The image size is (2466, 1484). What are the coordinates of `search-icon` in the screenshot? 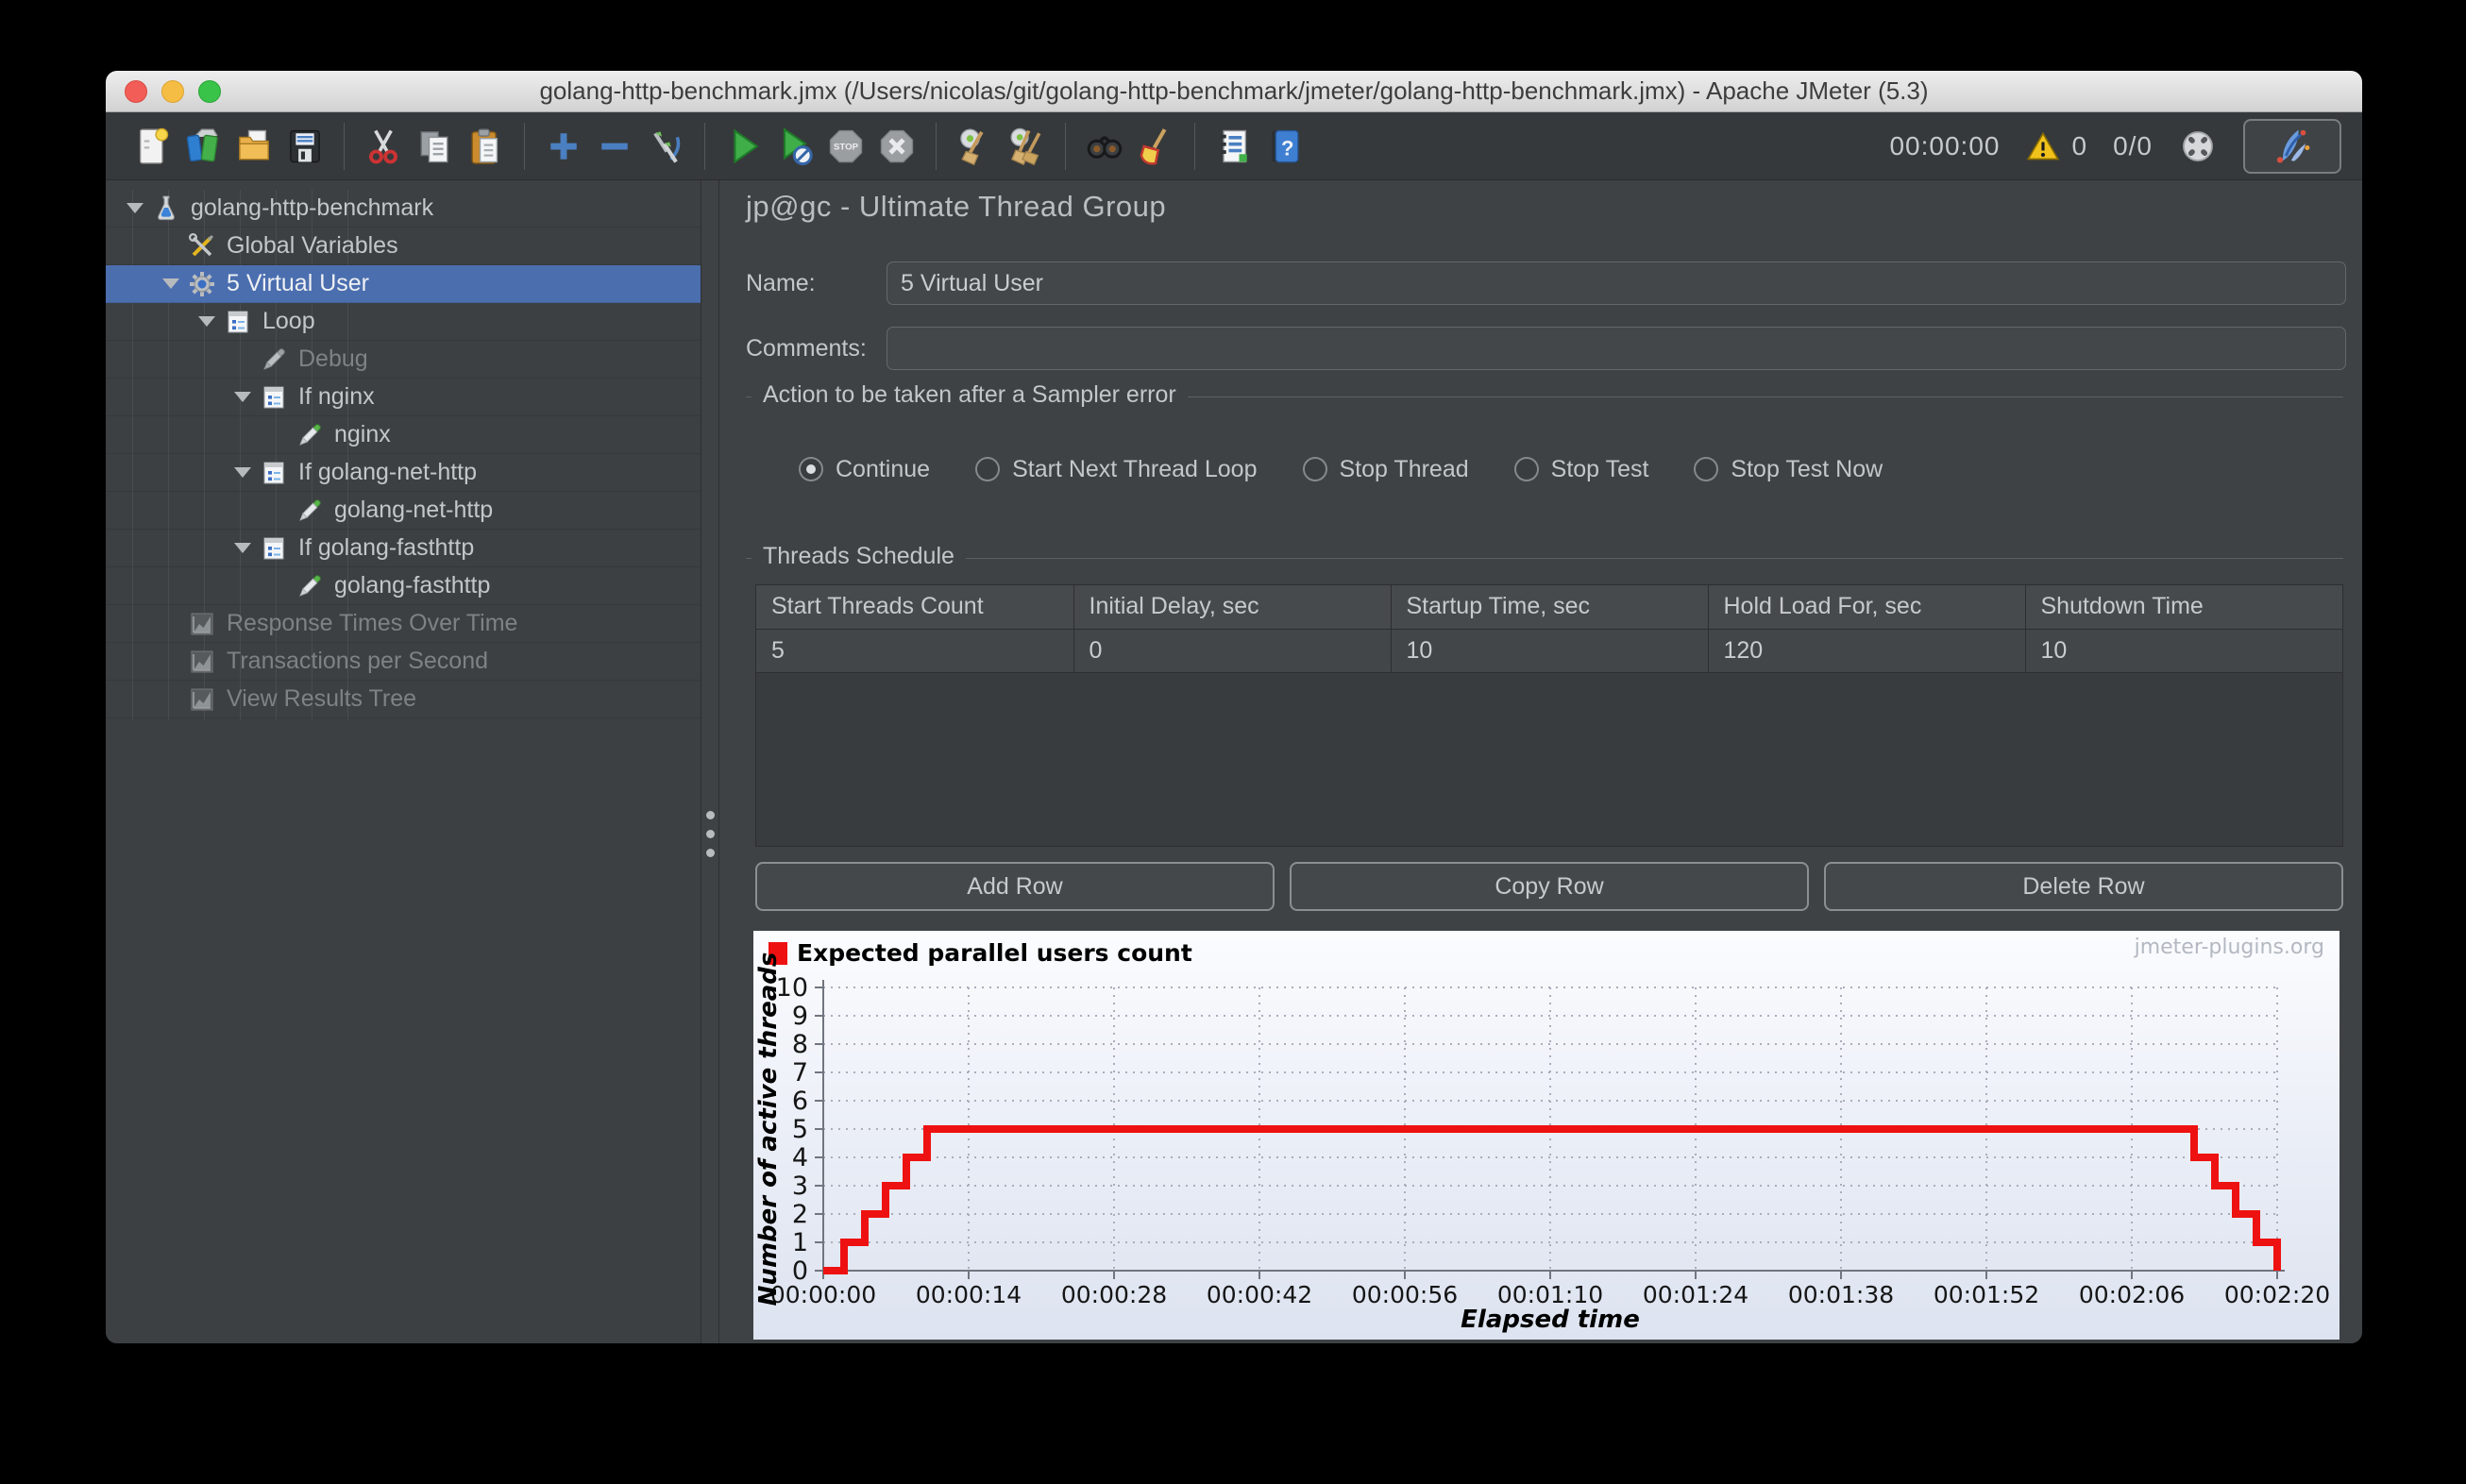 It's located at (1104, 146).